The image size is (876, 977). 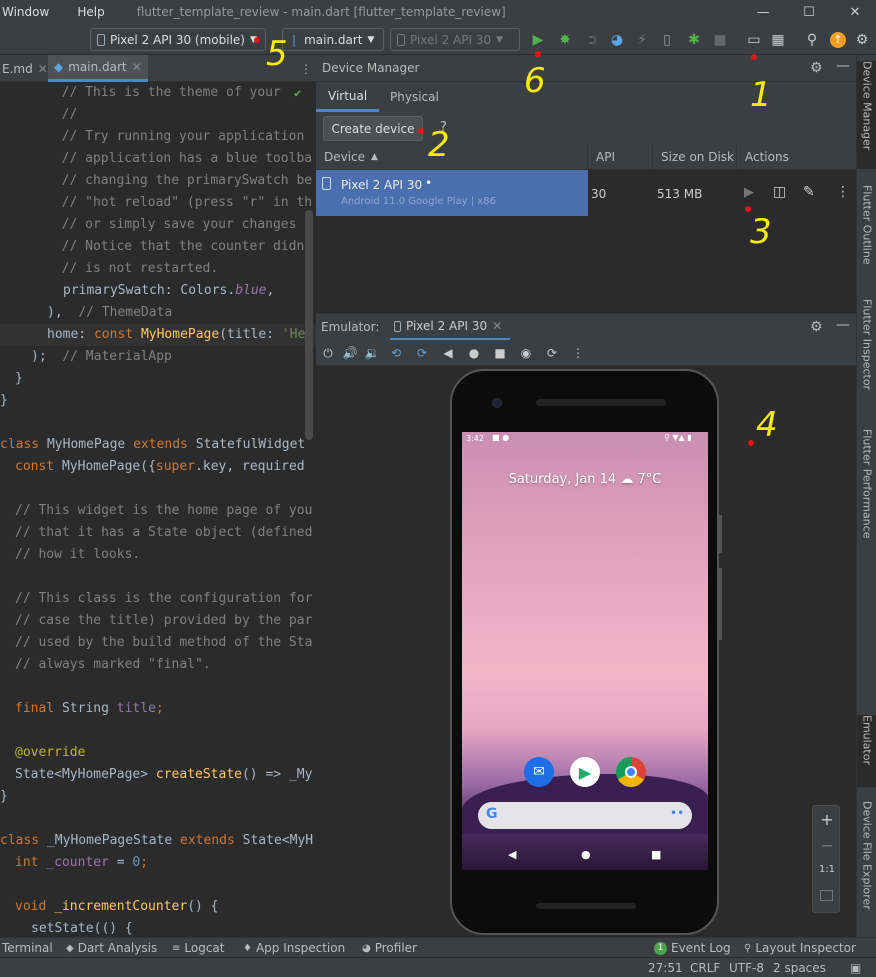 What do you see at coordinates (111, 948) in the screenshot?
I see `dart-analysis-tab: ◆ Dart Analysis` at bounding box center [111, 948].